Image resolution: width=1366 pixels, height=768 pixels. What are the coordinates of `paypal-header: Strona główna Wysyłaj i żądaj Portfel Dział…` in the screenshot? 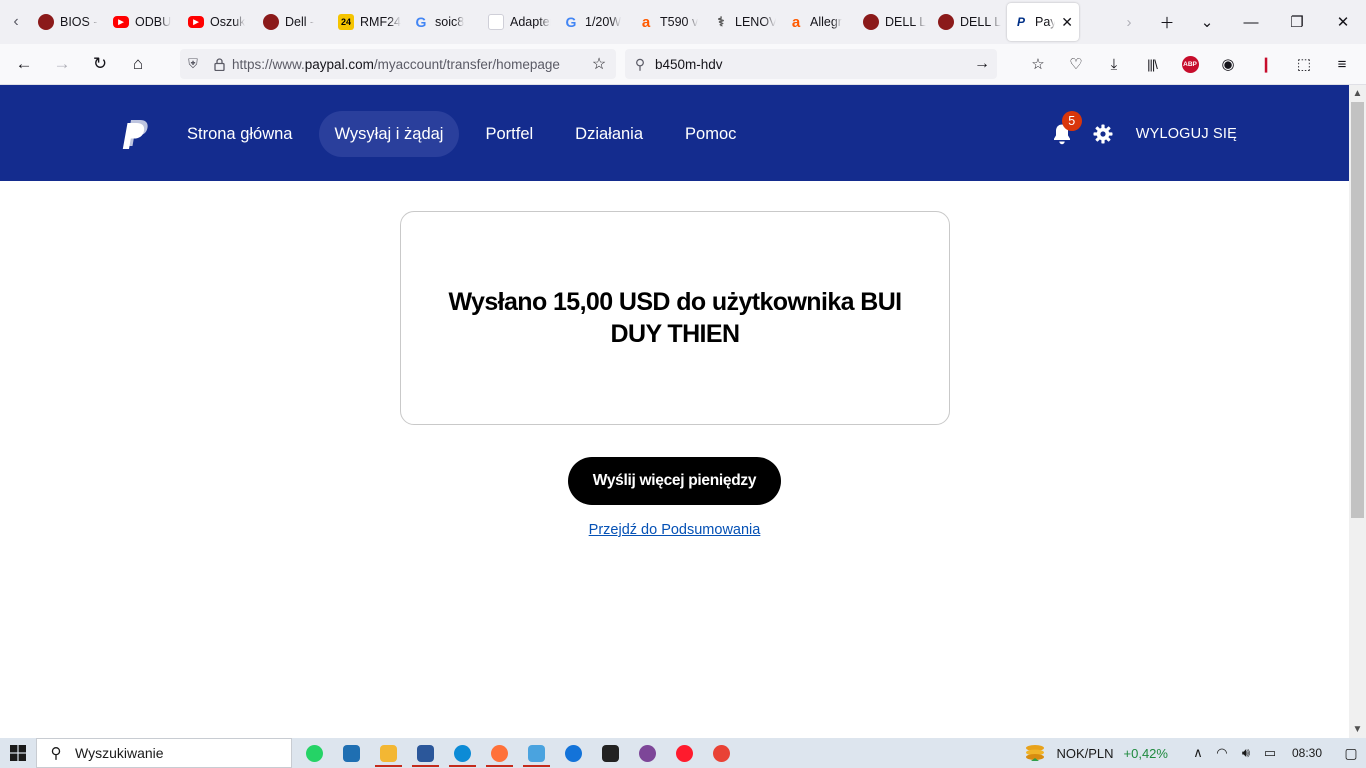 It's located at (674, 133).